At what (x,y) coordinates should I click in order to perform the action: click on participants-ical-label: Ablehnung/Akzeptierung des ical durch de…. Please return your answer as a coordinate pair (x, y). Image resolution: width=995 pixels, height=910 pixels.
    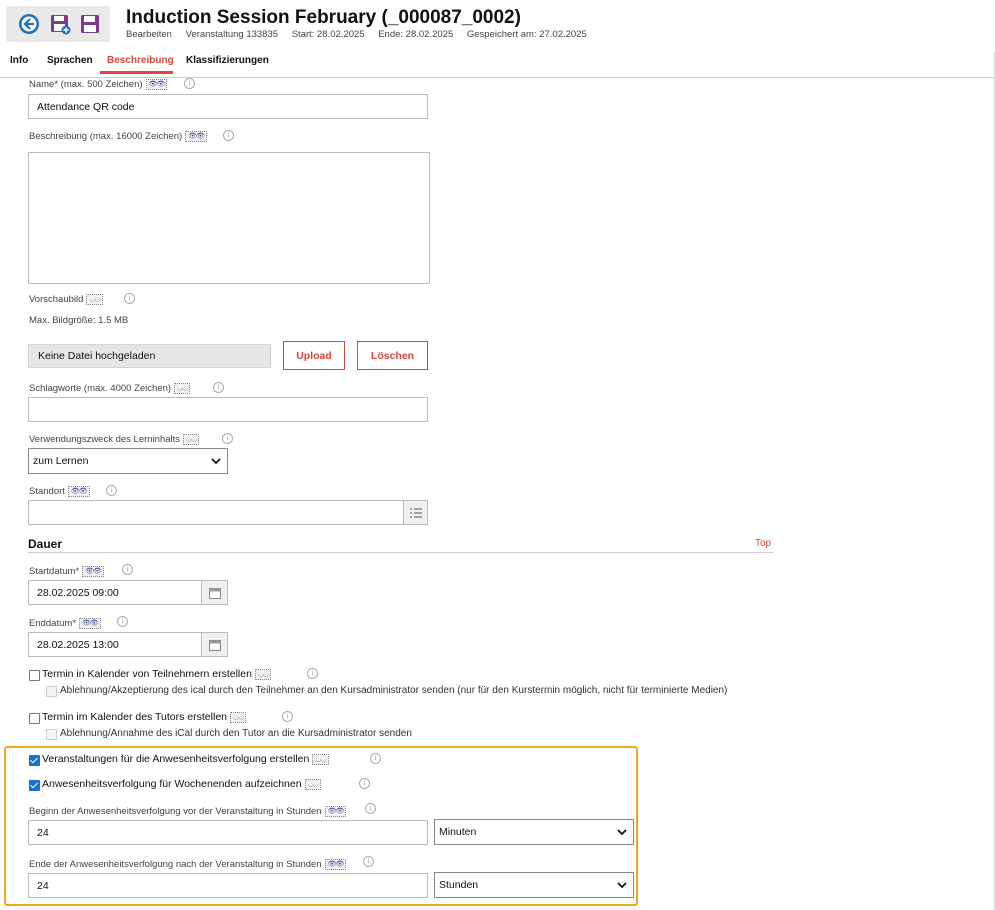
    Looking at the image, I should click on (394, 690).